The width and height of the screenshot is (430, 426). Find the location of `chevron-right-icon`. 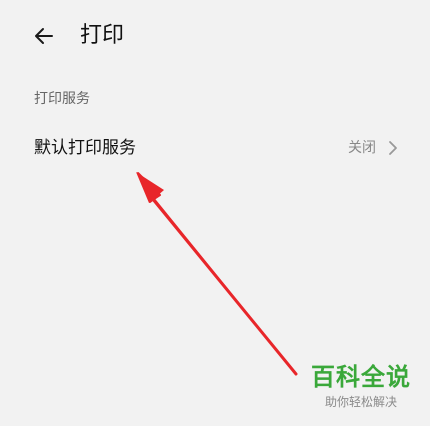

chevron-right-icon is located at coordinates (393, 148).